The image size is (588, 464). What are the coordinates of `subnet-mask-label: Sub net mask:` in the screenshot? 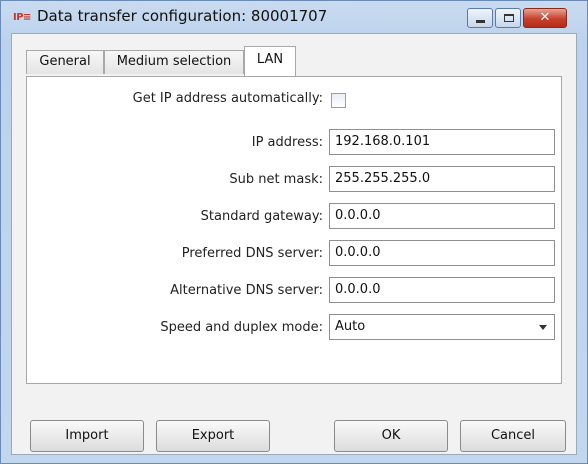 It's located at (276, 179).